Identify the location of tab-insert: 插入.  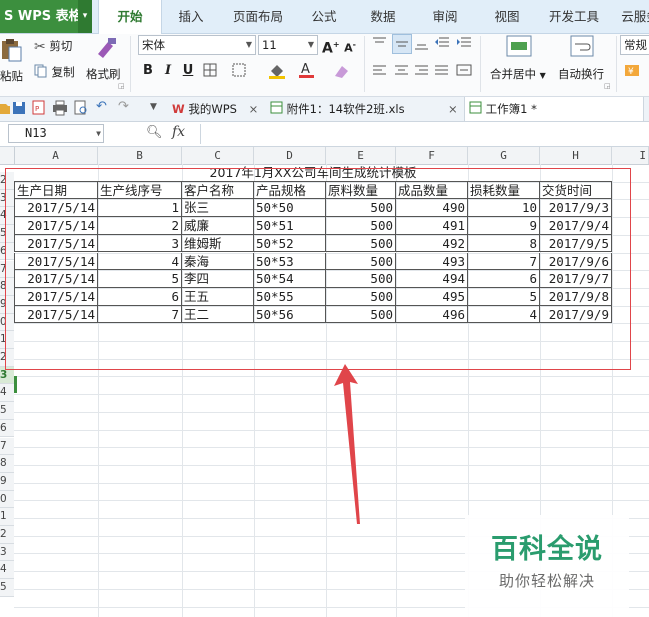
(191, 16).